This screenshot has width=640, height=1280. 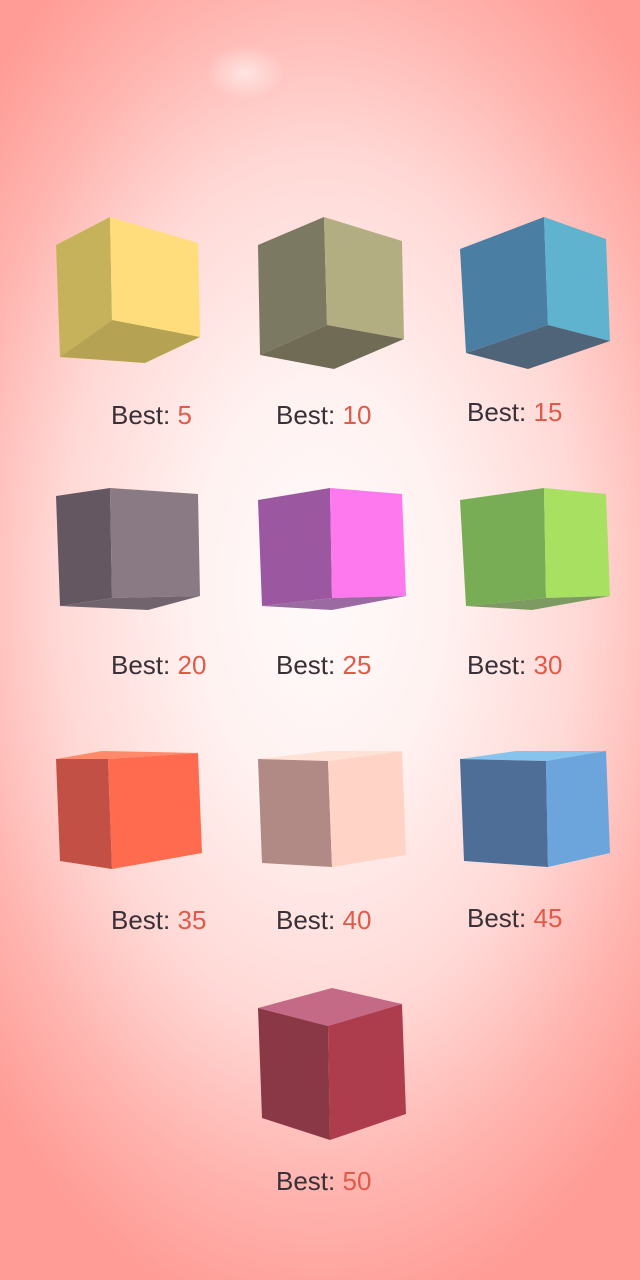 I want to click on skin-cube-10: Best: 50, so click(x=332, y=1100).